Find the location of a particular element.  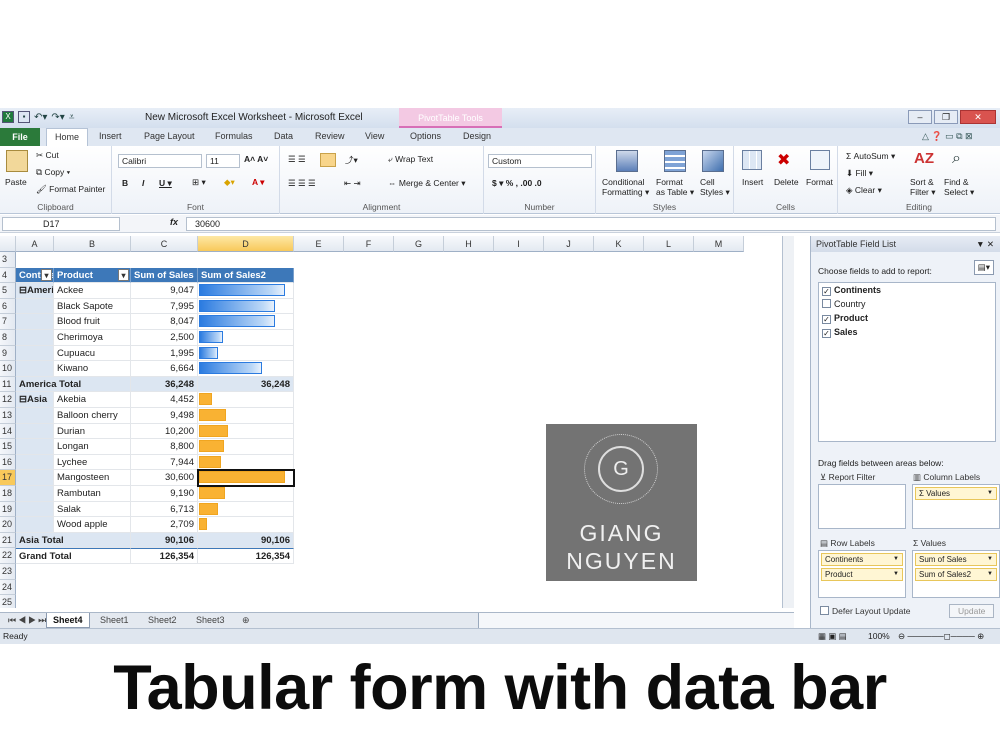

formula-input: 30600 is located at coordinates (591, 224).